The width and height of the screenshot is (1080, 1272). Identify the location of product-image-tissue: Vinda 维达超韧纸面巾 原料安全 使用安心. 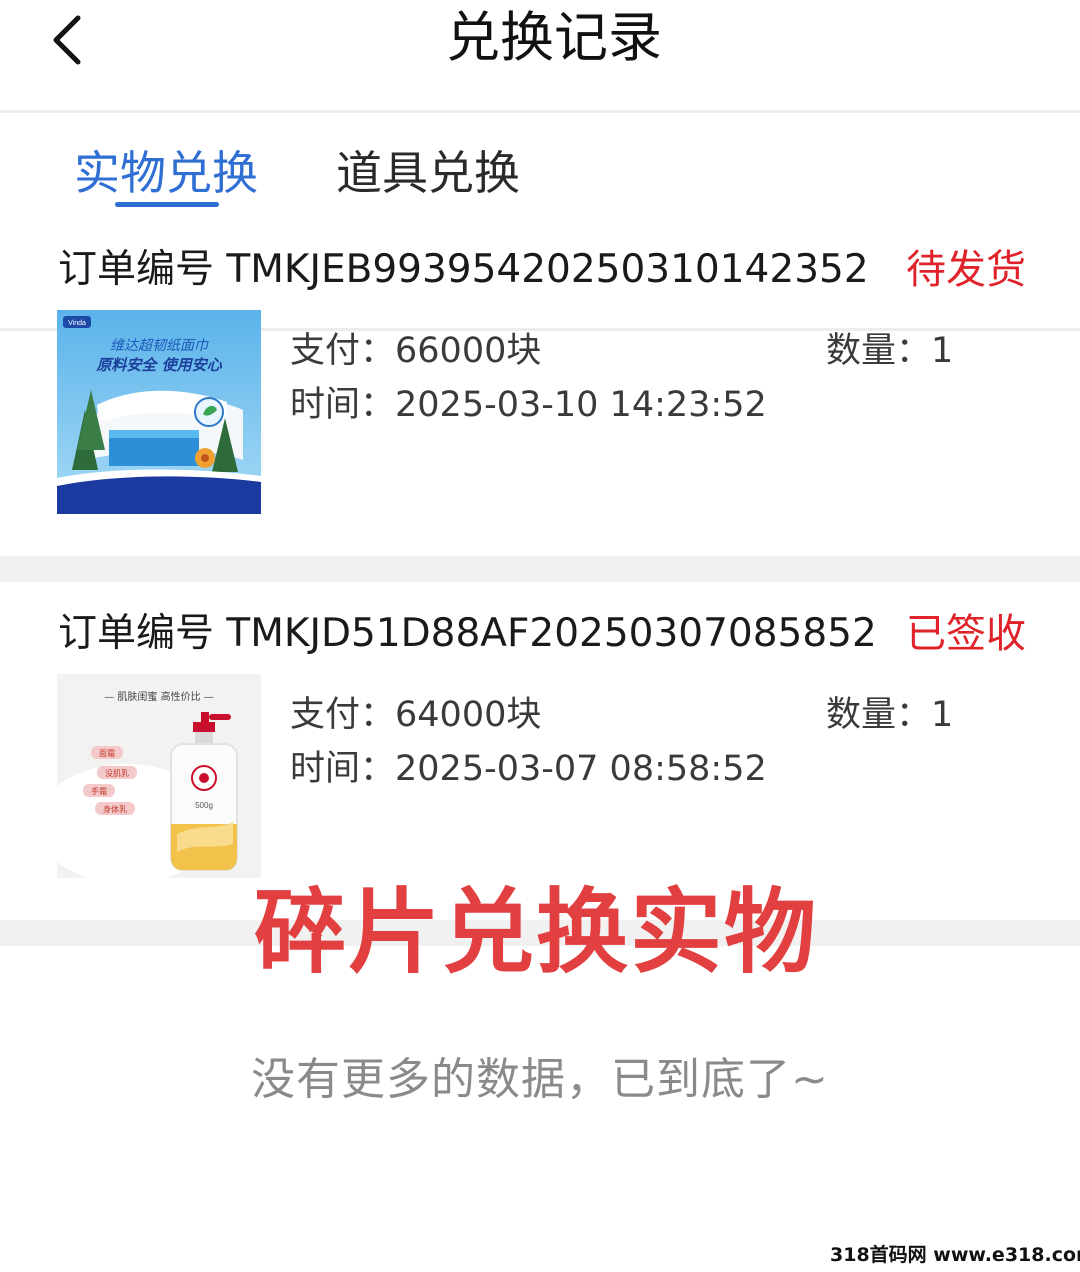
(159, 412).